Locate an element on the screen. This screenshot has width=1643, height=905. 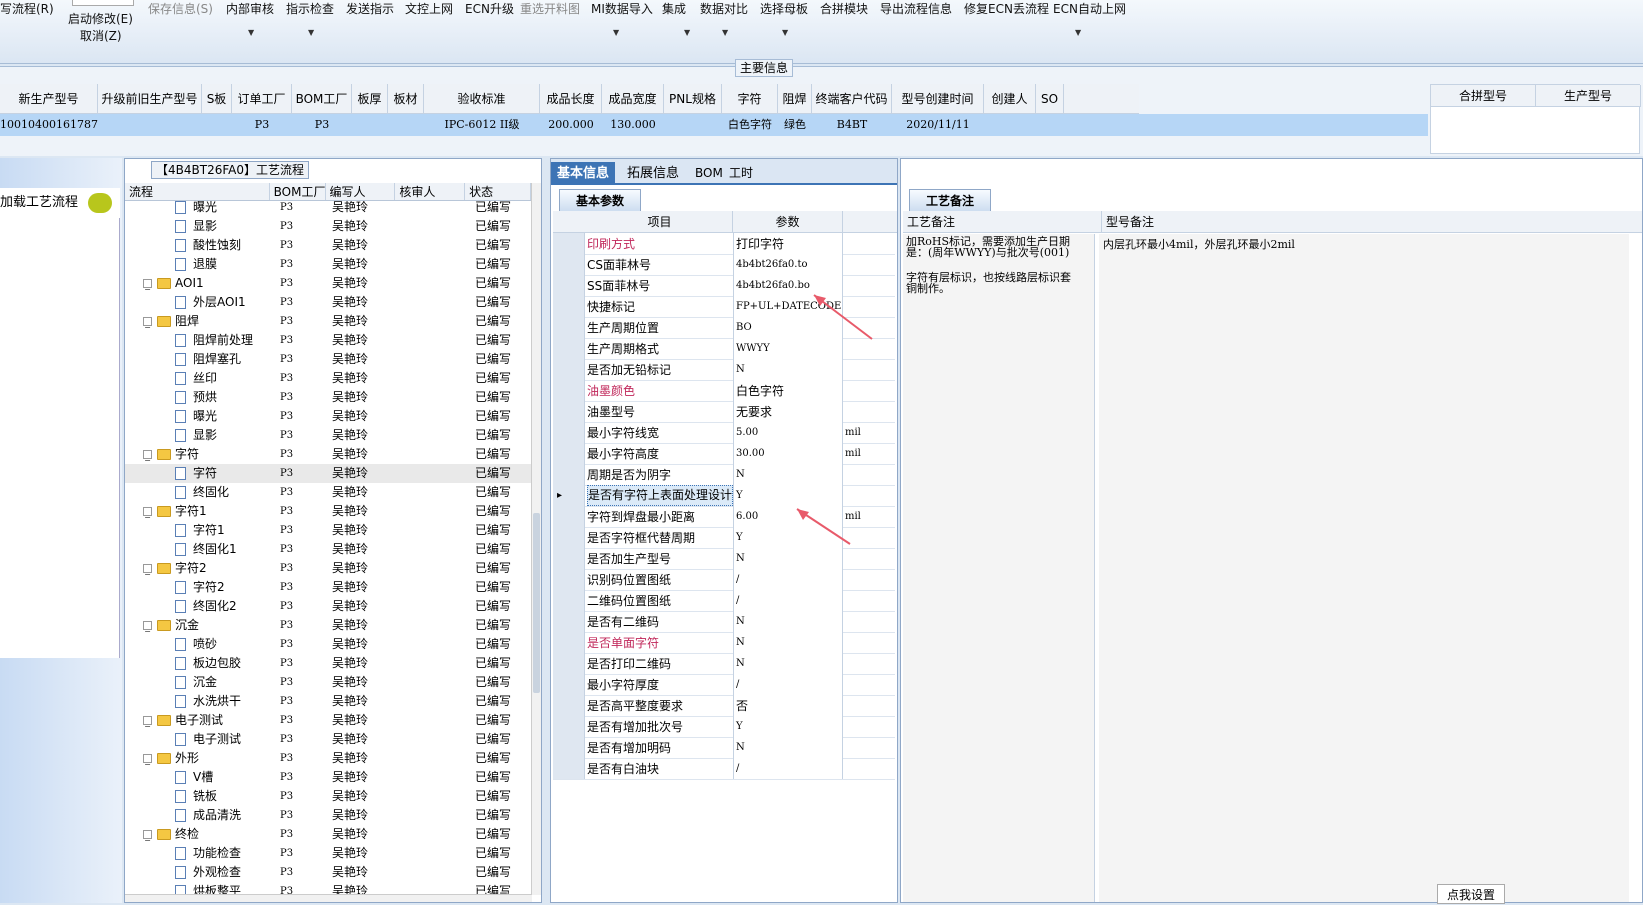
toolbar-button-12: 选择母板 ▼ is located at coordinates (784, 18).